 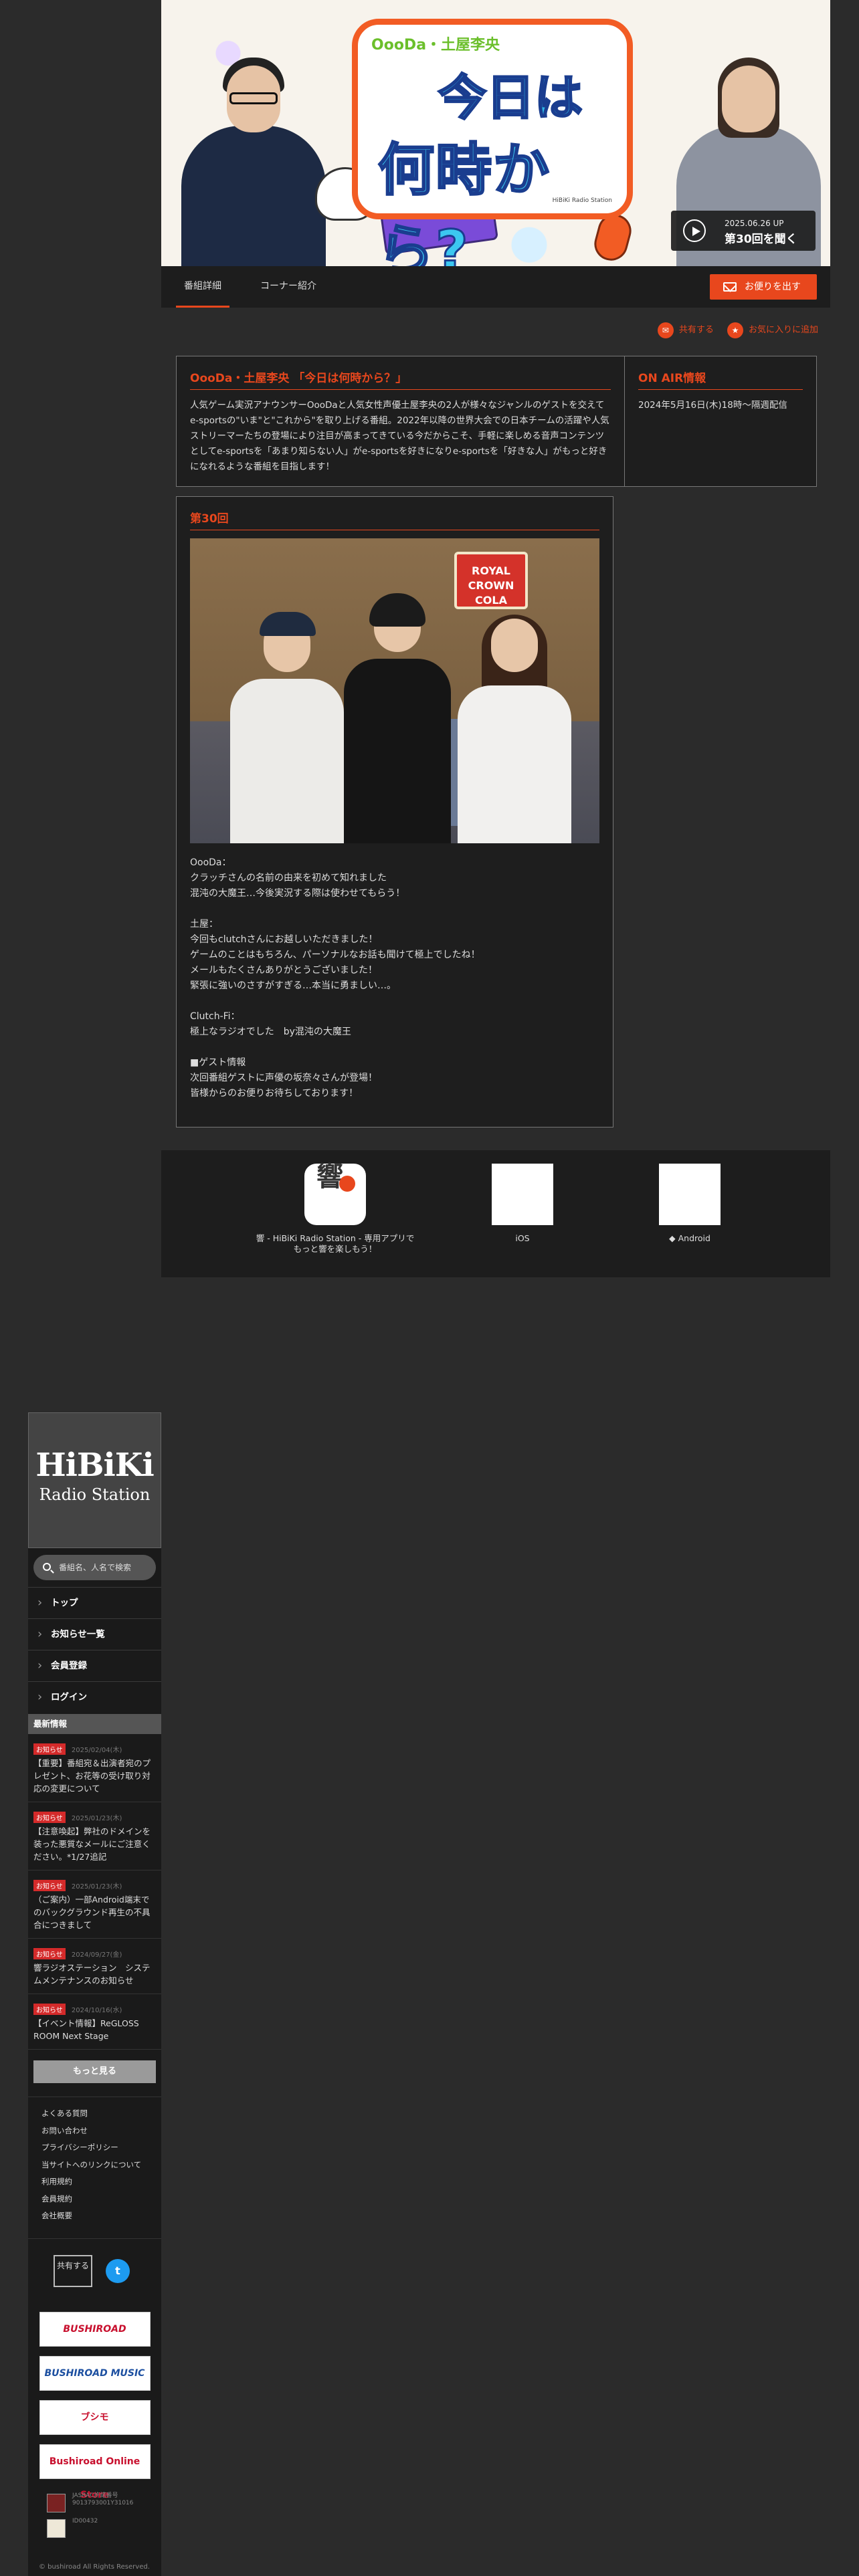 What do you see at coordinates (118, 2270) in the screenshot?
I see `twitter-icon: t` at bounding box center [118, 2270].